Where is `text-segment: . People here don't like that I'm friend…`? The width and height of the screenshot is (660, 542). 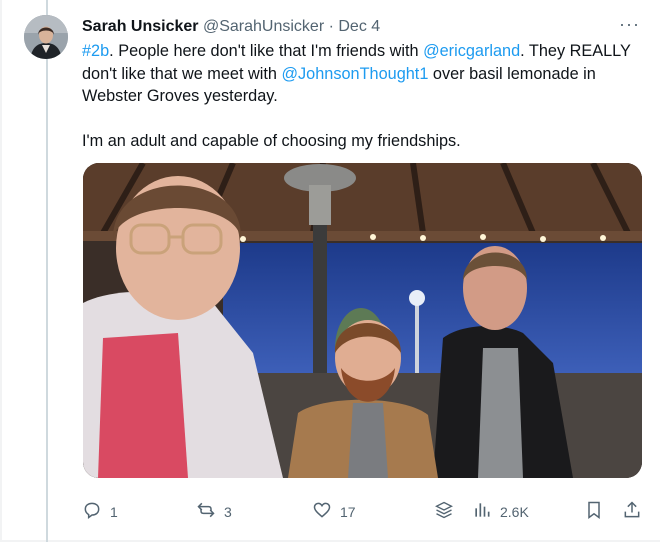
text-segment: . People here don't like that I'm friend… is located at coordinates (266, 51).